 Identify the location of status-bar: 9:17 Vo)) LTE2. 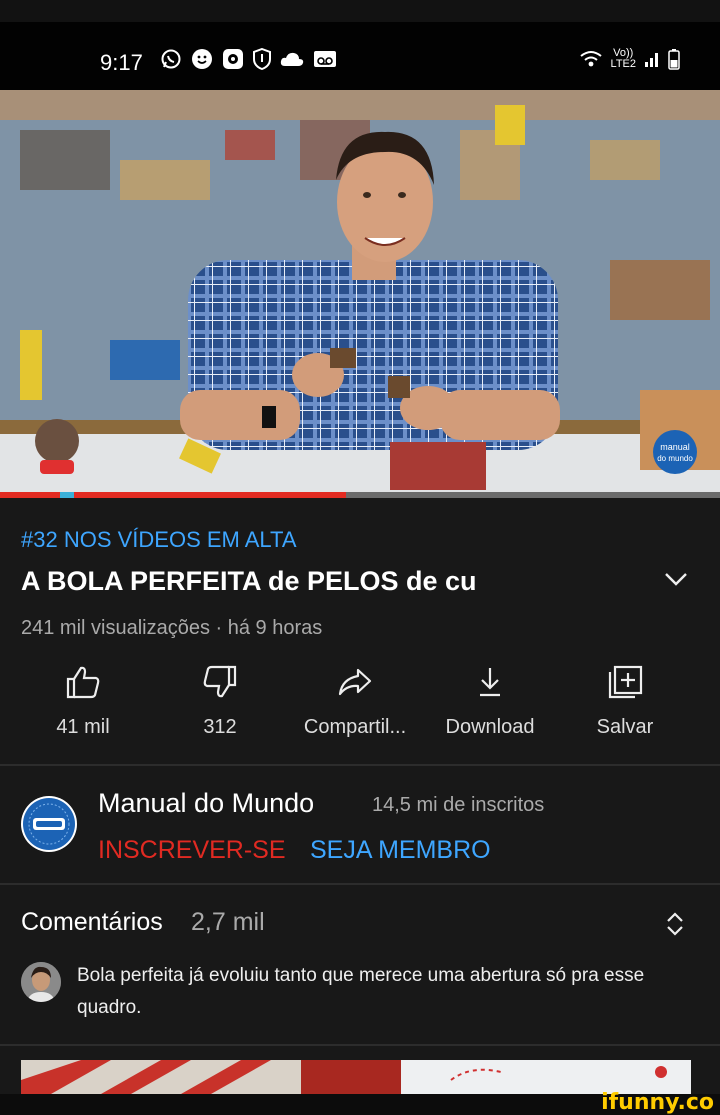
(360, 56).